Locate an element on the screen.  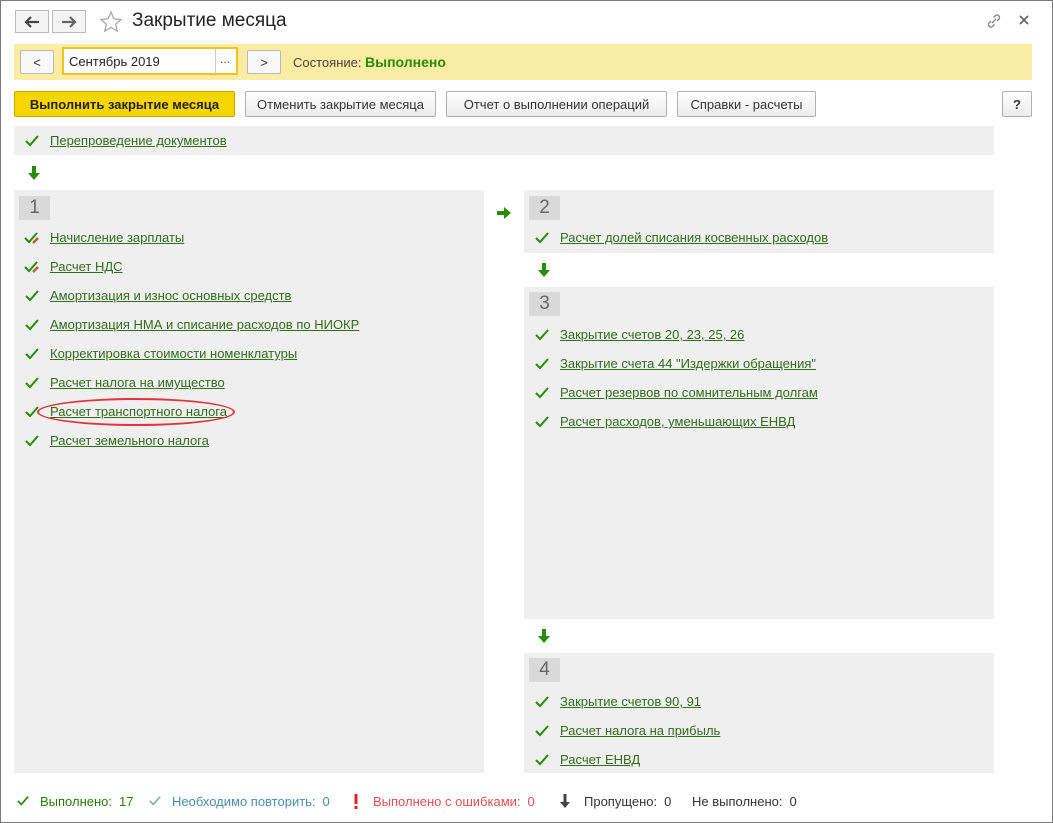
star-icon is located at coordinates (111, 21).